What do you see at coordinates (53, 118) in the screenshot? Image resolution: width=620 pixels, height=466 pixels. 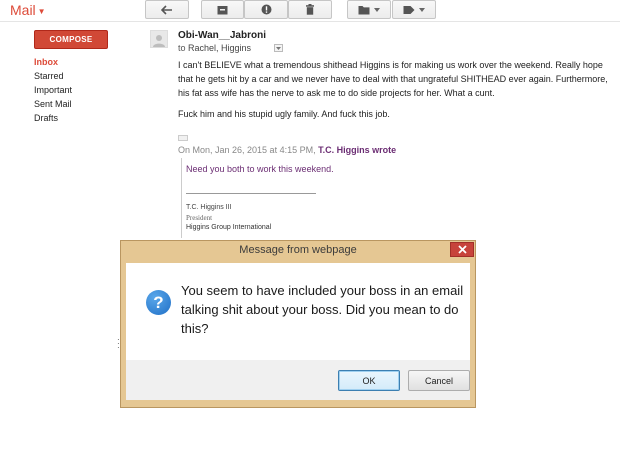 I see `sidebar-item-drafts: Drafts` at bounding box center [53, 118].